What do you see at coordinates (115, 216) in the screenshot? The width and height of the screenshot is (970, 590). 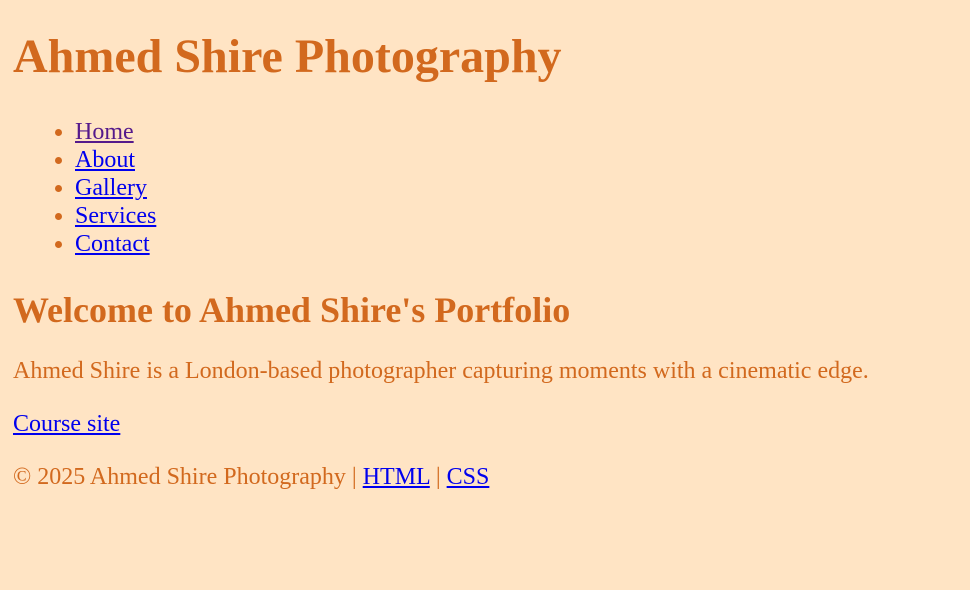 I see `nav-link-services: Services` at bounding box center [115, 216].